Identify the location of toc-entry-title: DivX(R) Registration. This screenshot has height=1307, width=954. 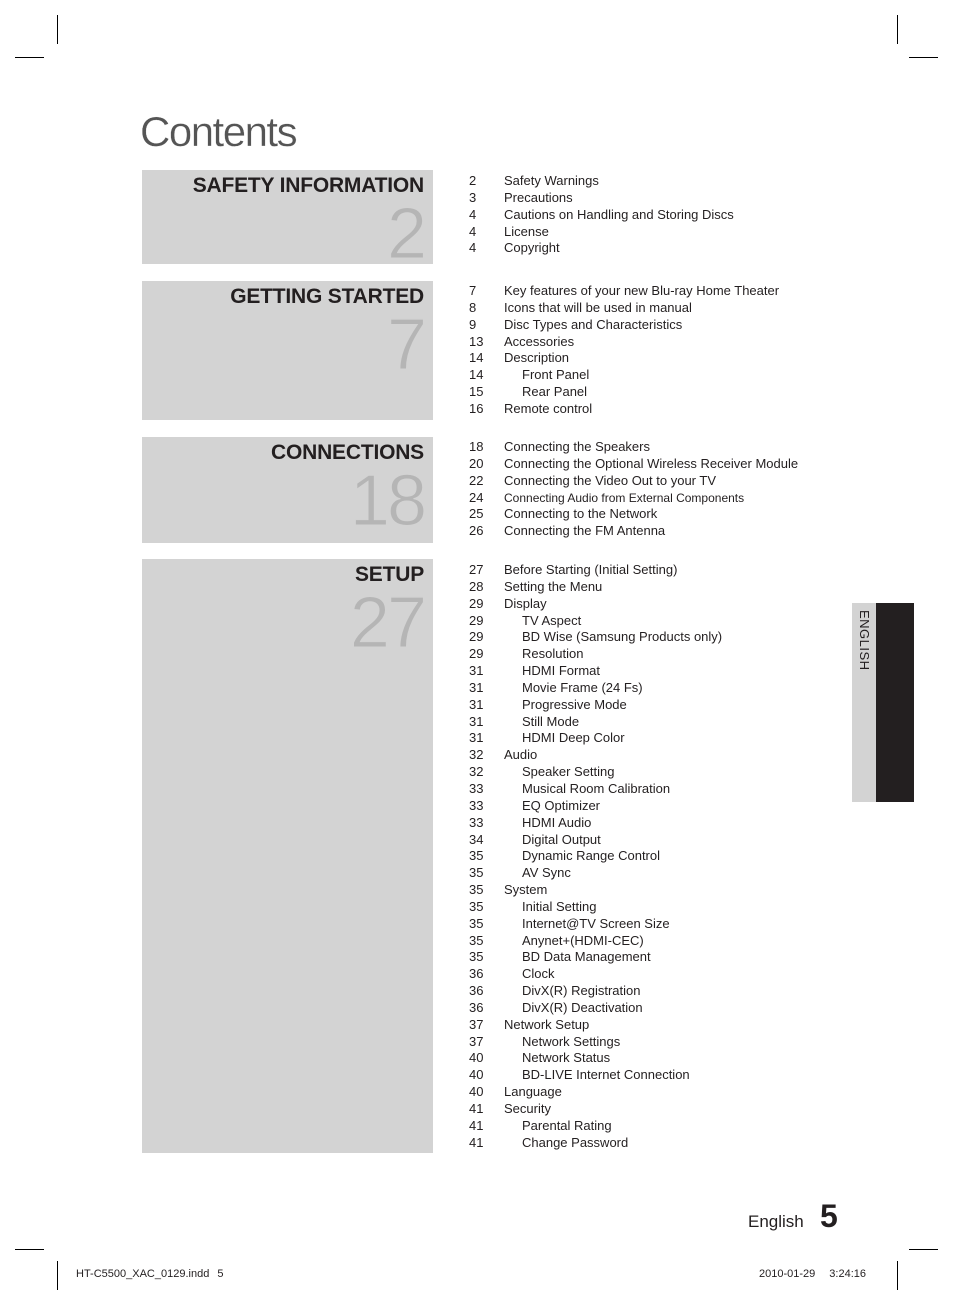
(581, 991).